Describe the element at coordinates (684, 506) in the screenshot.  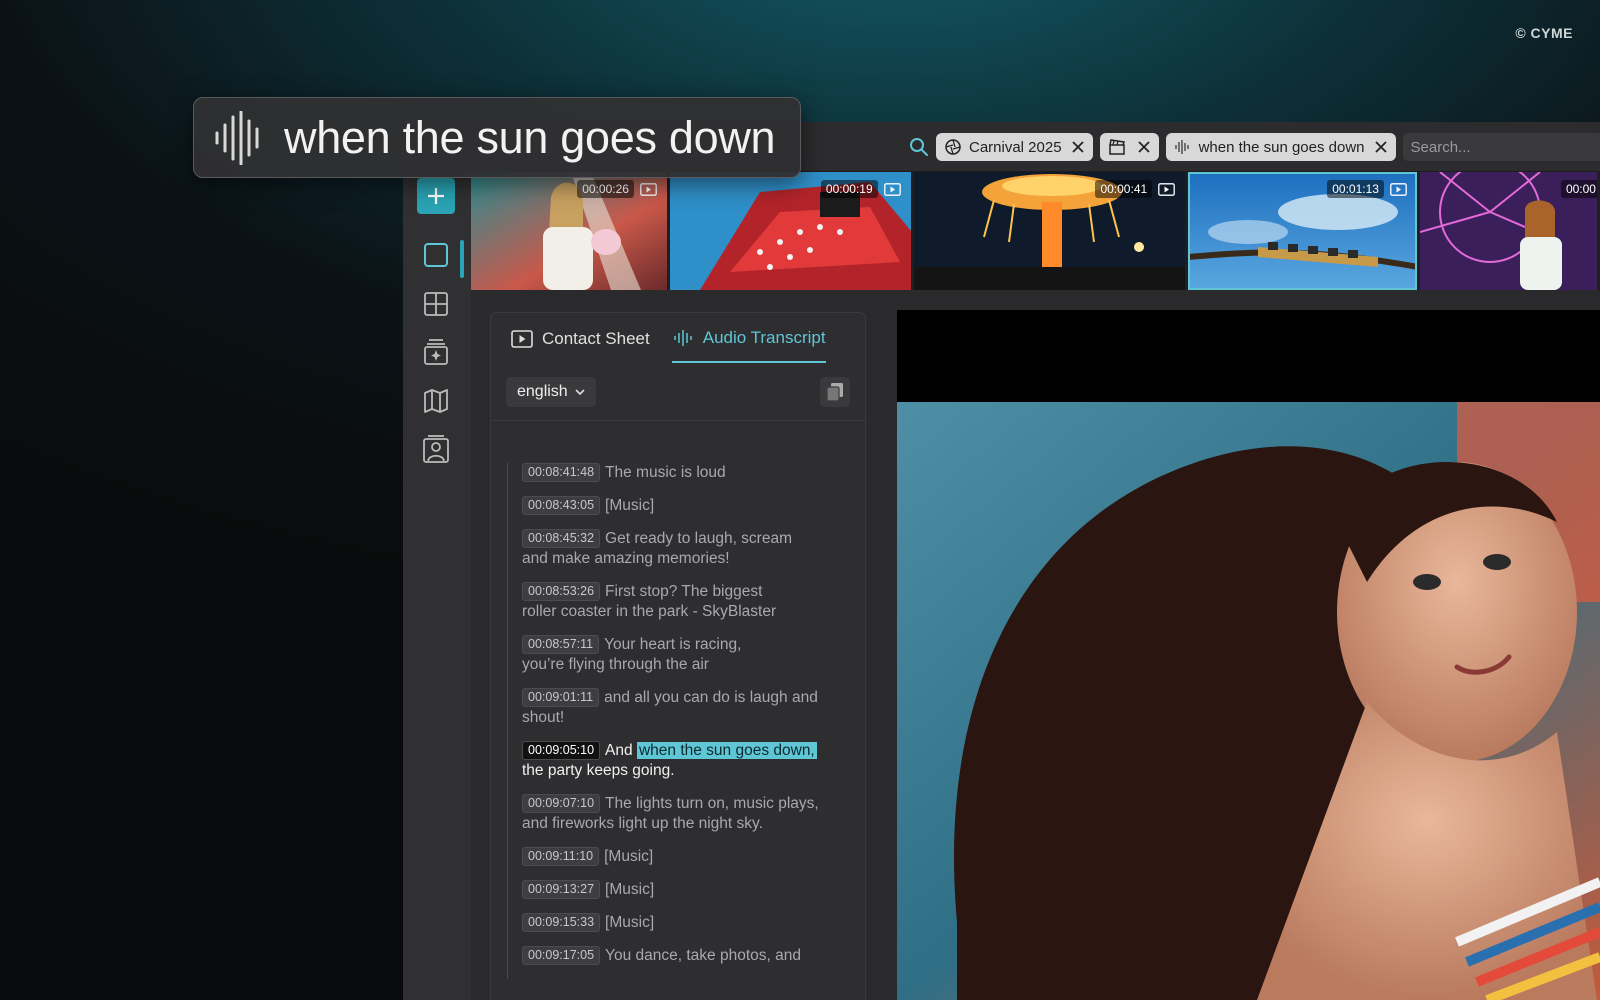
I see `transcript-line: 00:08:43:05 [Music]` at that location.